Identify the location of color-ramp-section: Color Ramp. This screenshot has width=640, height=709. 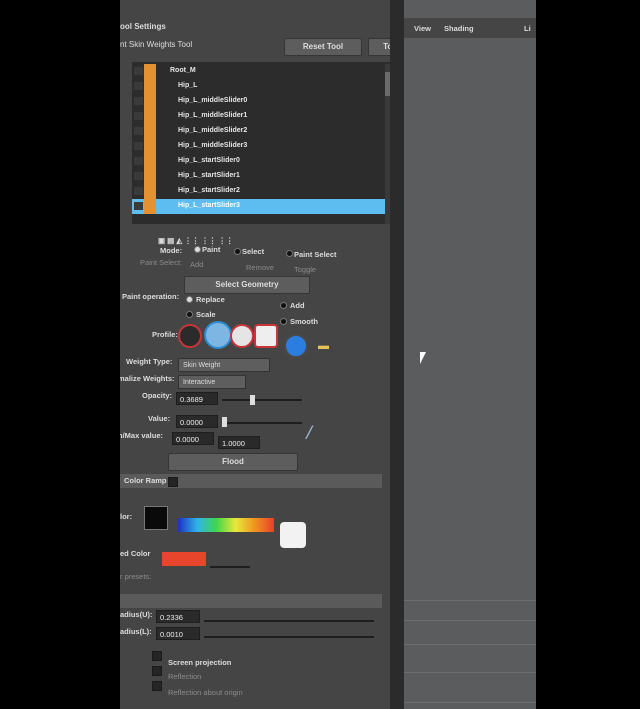
(251, 481).